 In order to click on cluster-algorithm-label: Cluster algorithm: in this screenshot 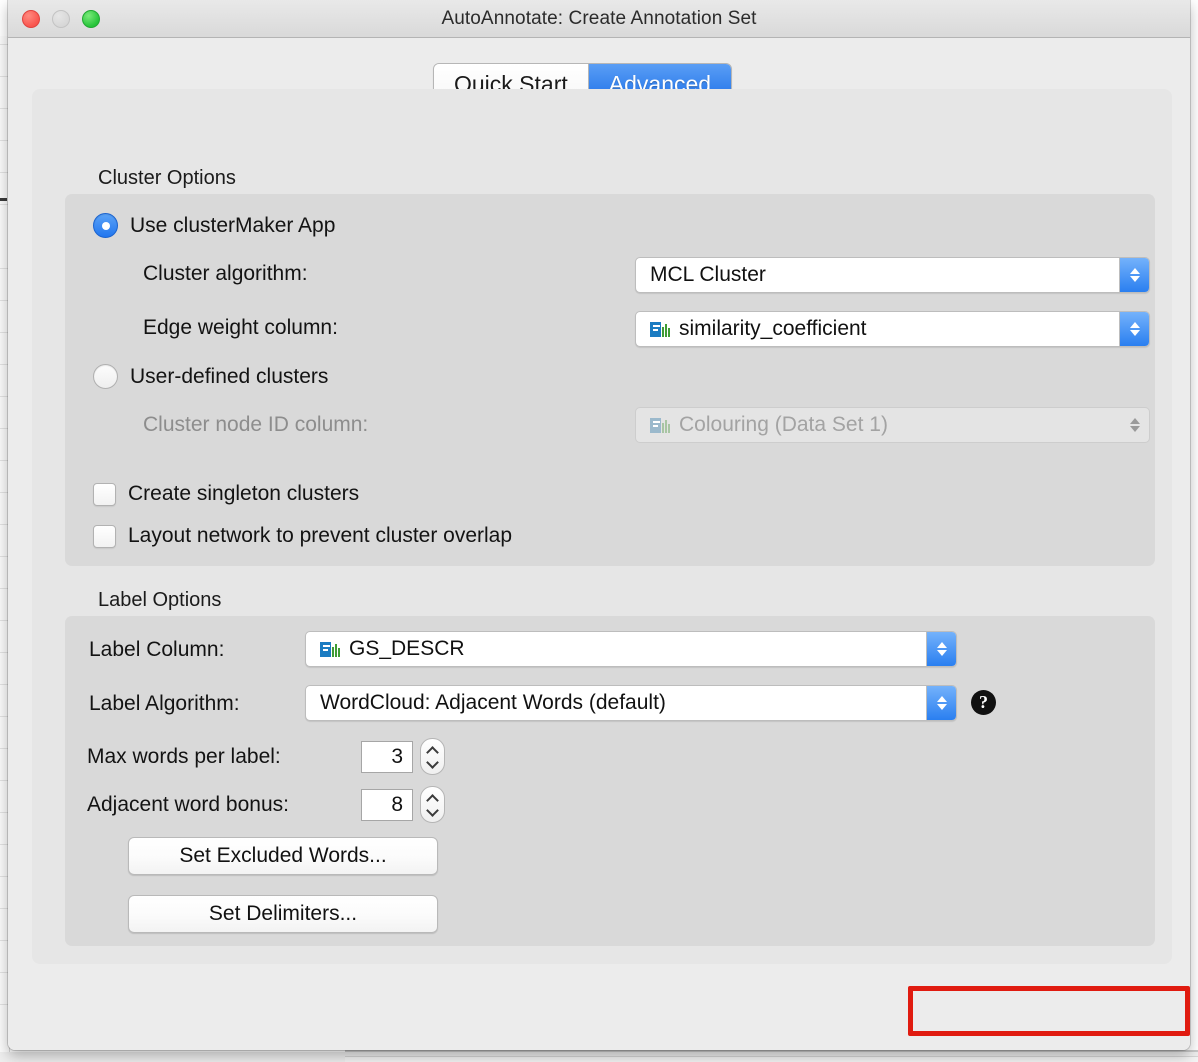, I will do `click(225, 273)`.